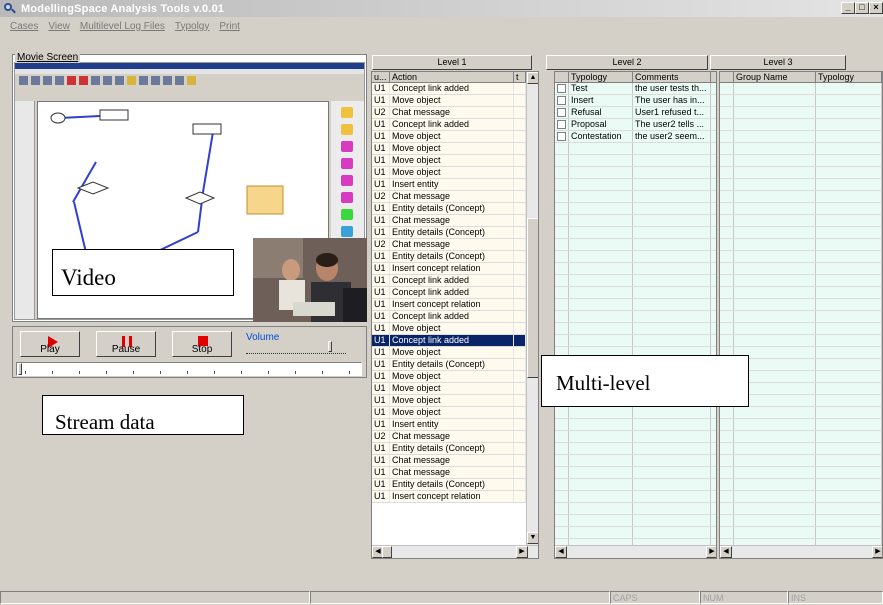 Image resolution: width=883 pixels, height=605 pixels. Describe the element at coordinates (455, 305) in the screenshot. I see `table-row: U1 Insert concept relation` at that location.